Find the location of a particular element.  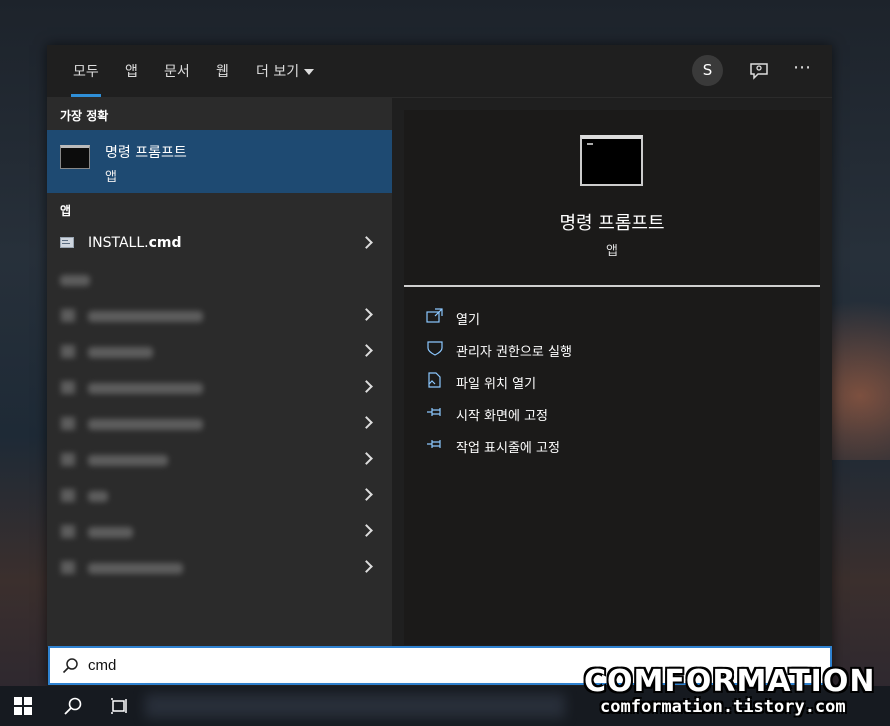

search-filter-bar: 모두 앱 문서 웹 더 보기 S ⋯ is located at coordinates (439, 71).